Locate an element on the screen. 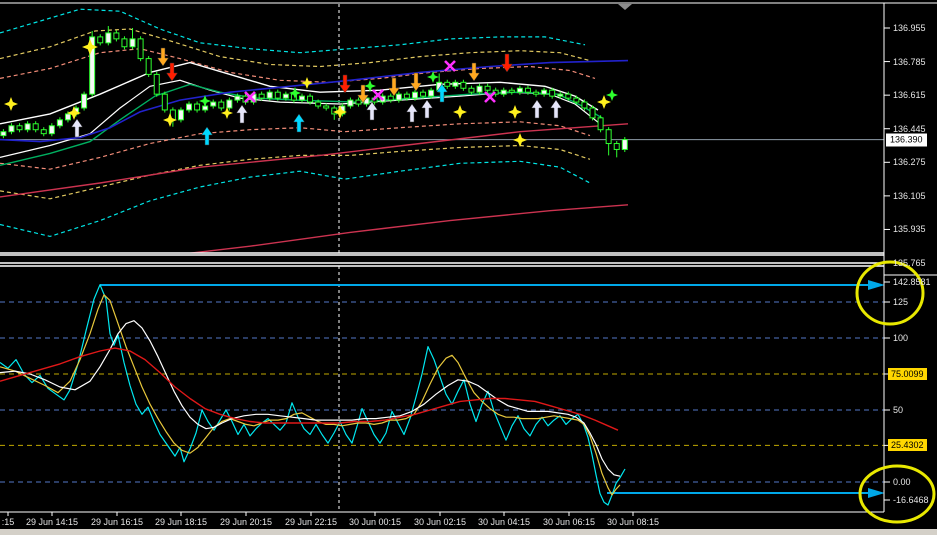 Image resolution: width=937 pixels, height=535 pixels. lower-band-cyan is located at coordinates (295, 199).